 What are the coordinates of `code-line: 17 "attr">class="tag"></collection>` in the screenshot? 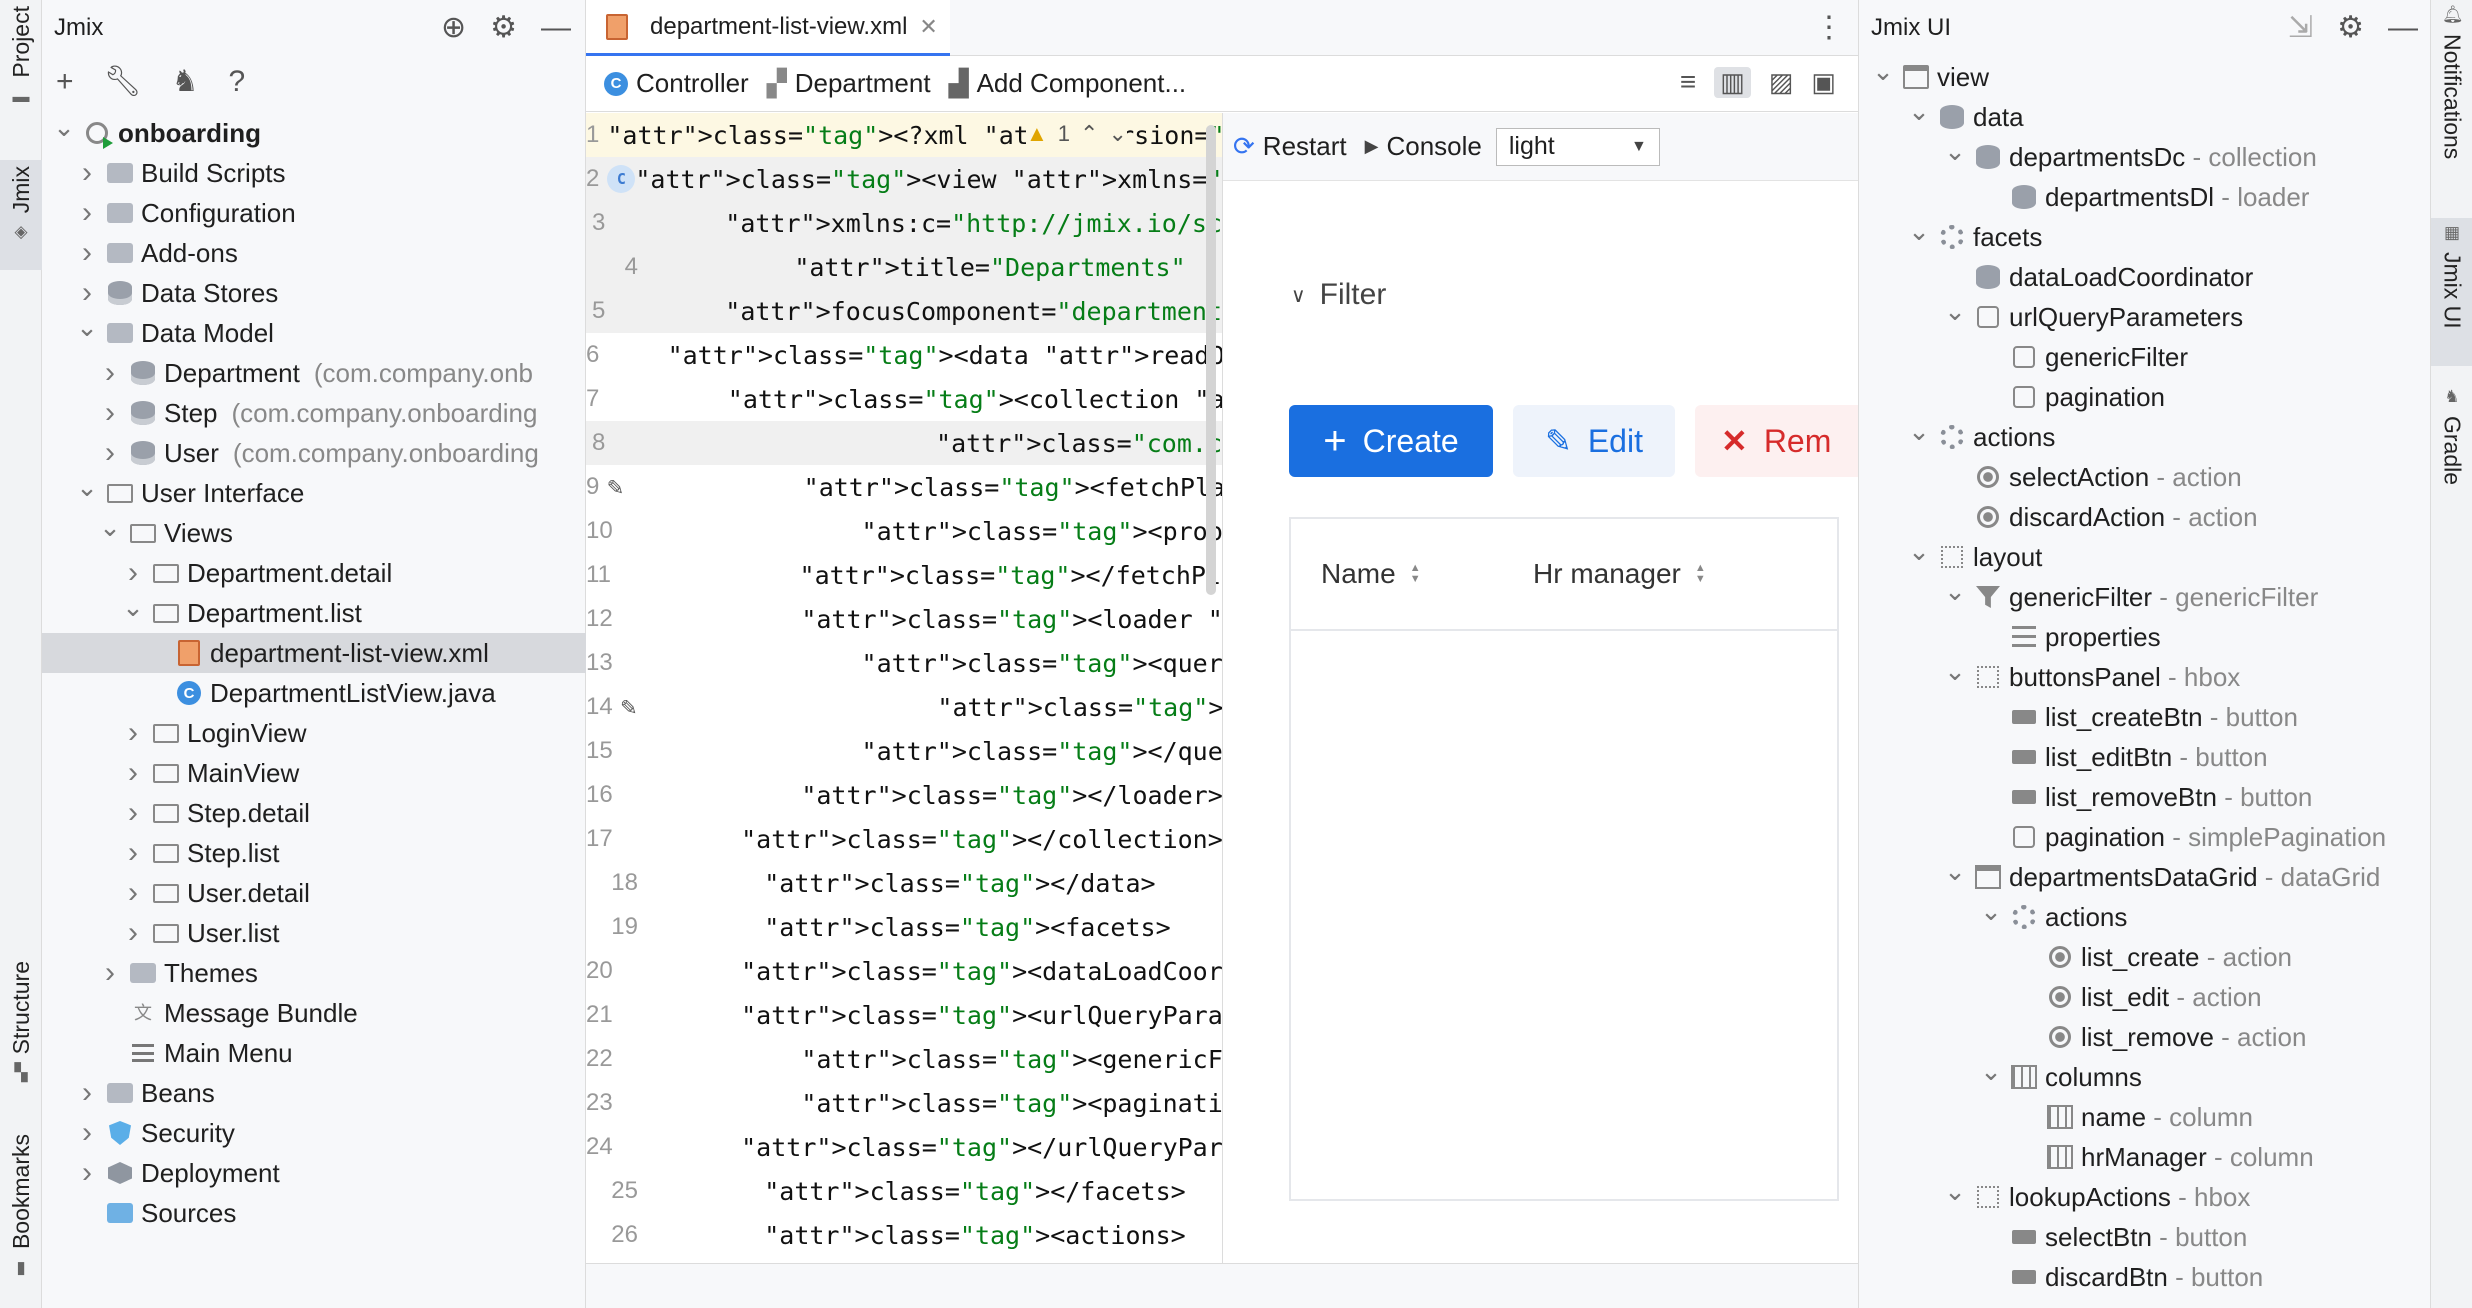 It's located at (904, 839).